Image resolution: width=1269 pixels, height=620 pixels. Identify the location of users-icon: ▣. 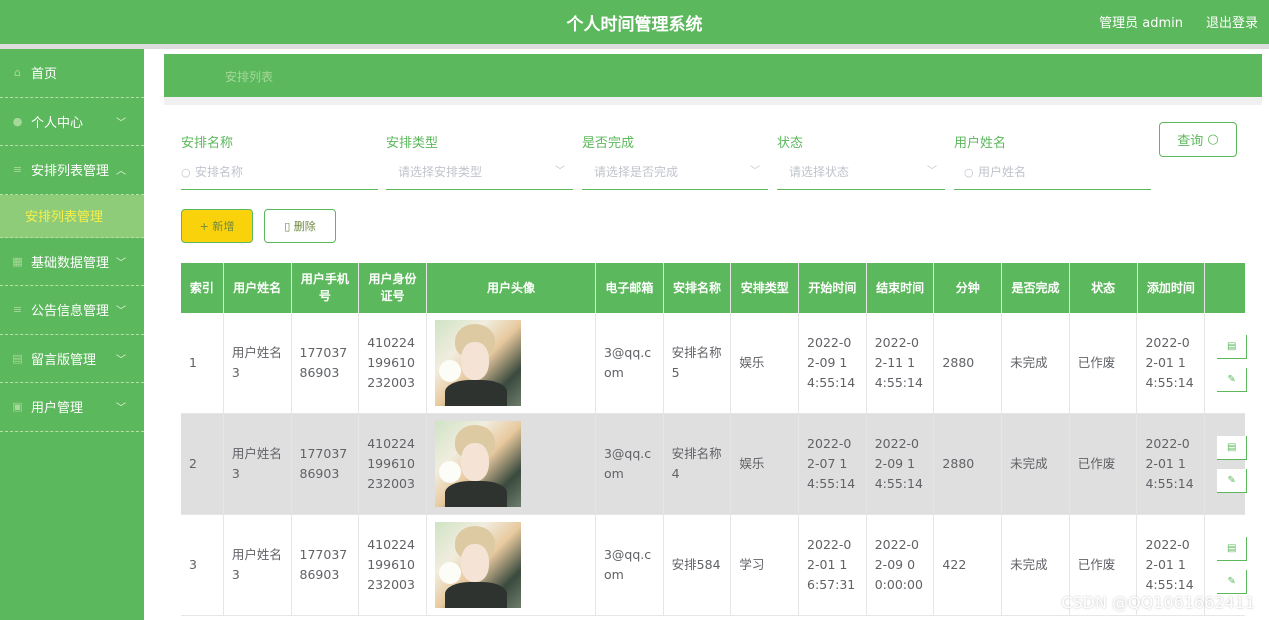
(17, 407).